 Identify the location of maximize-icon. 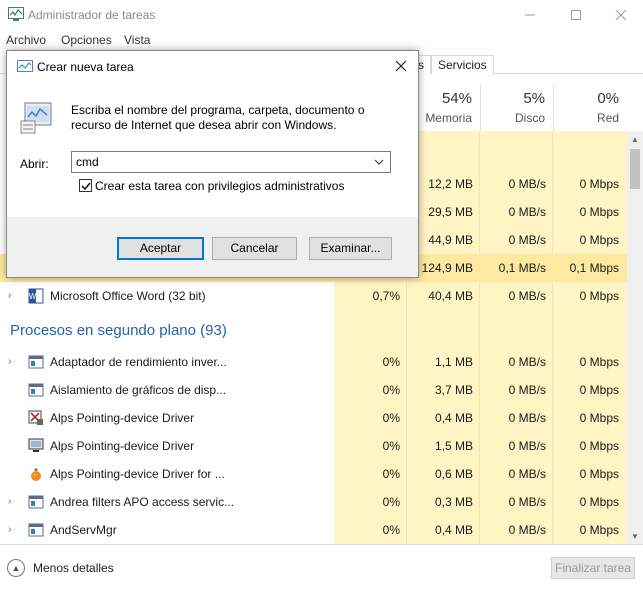
(576, 15).